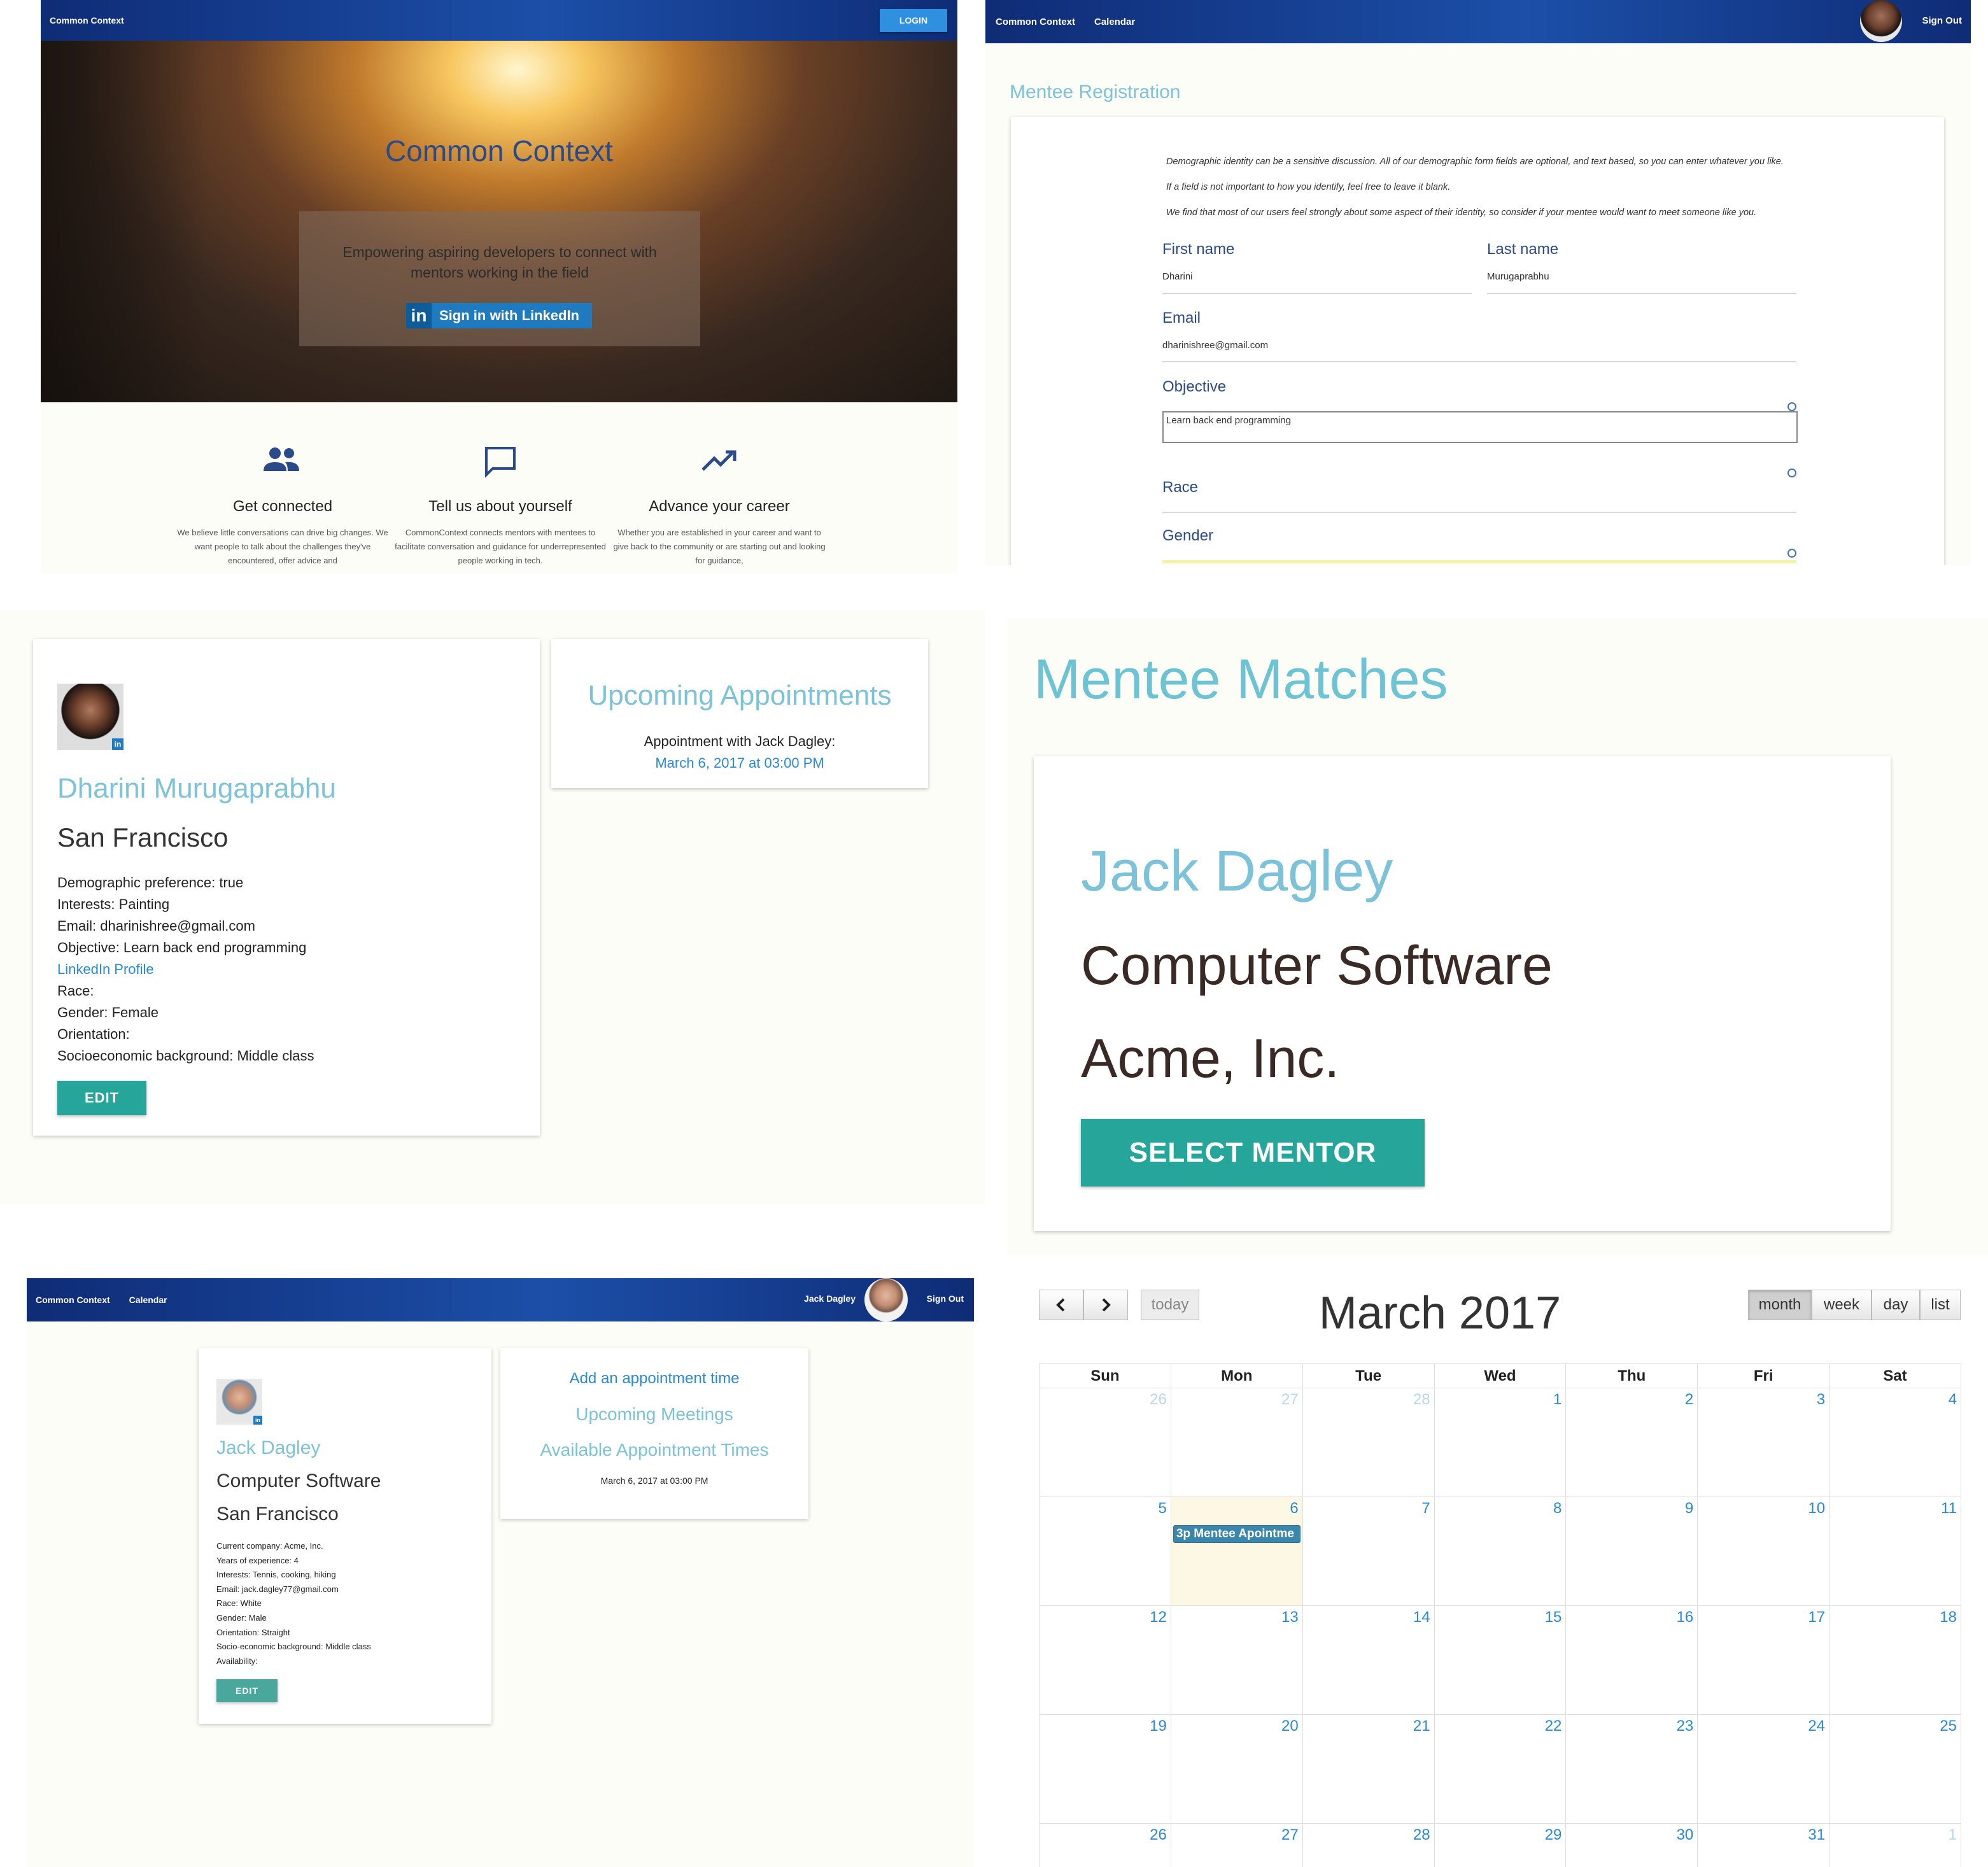 The image size is (1988, 1867). I want to click on day-cell: 24, so click(1764, 1770).